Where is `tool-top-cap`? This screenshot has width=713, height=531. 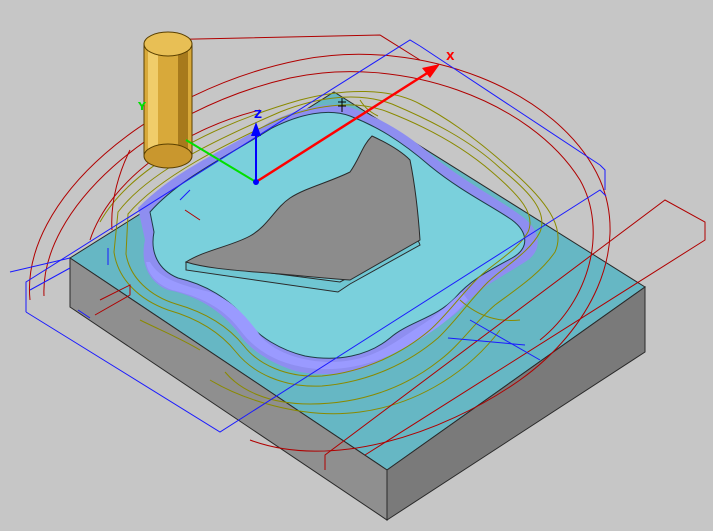 tool-top-cap is located at coordinates (168, 44).